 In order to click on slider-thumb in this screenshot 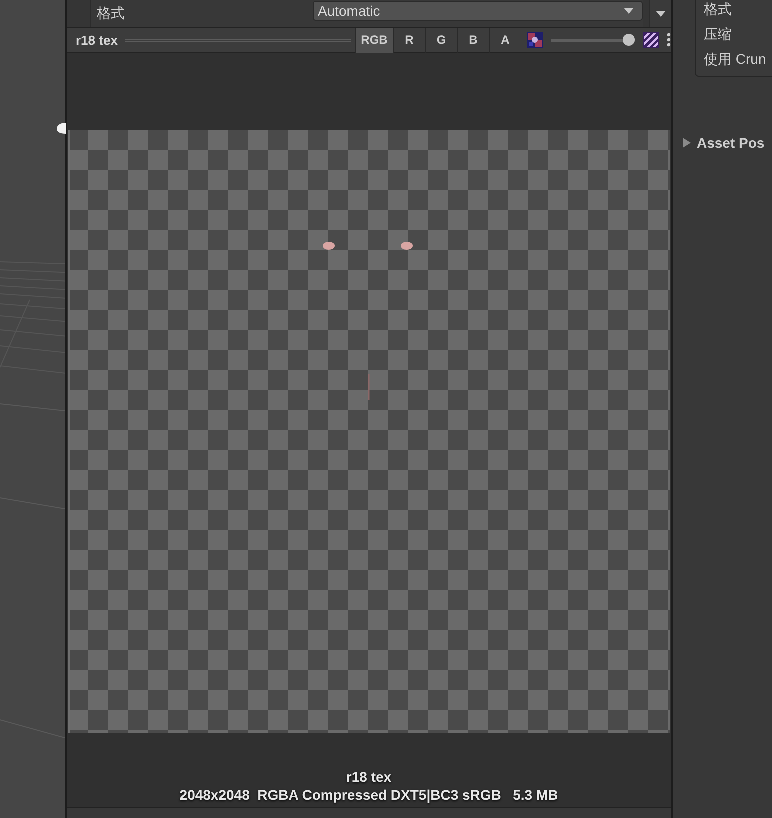, I will do `click(629, 40)`.